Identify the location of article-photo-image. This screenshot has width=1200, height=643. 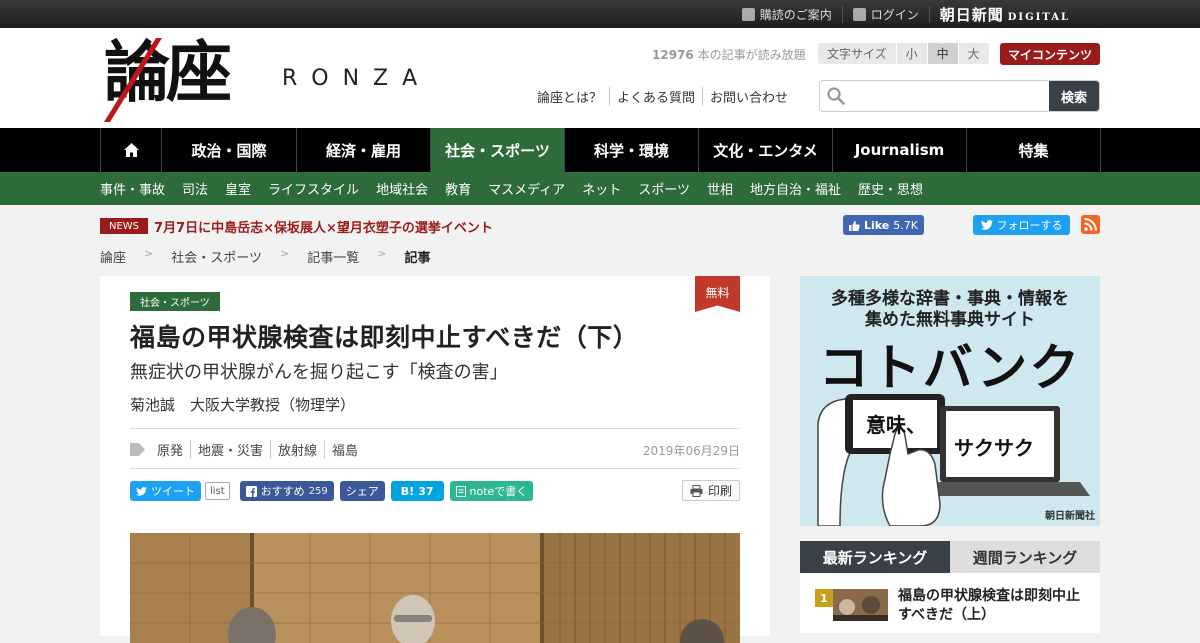
(435, 588).